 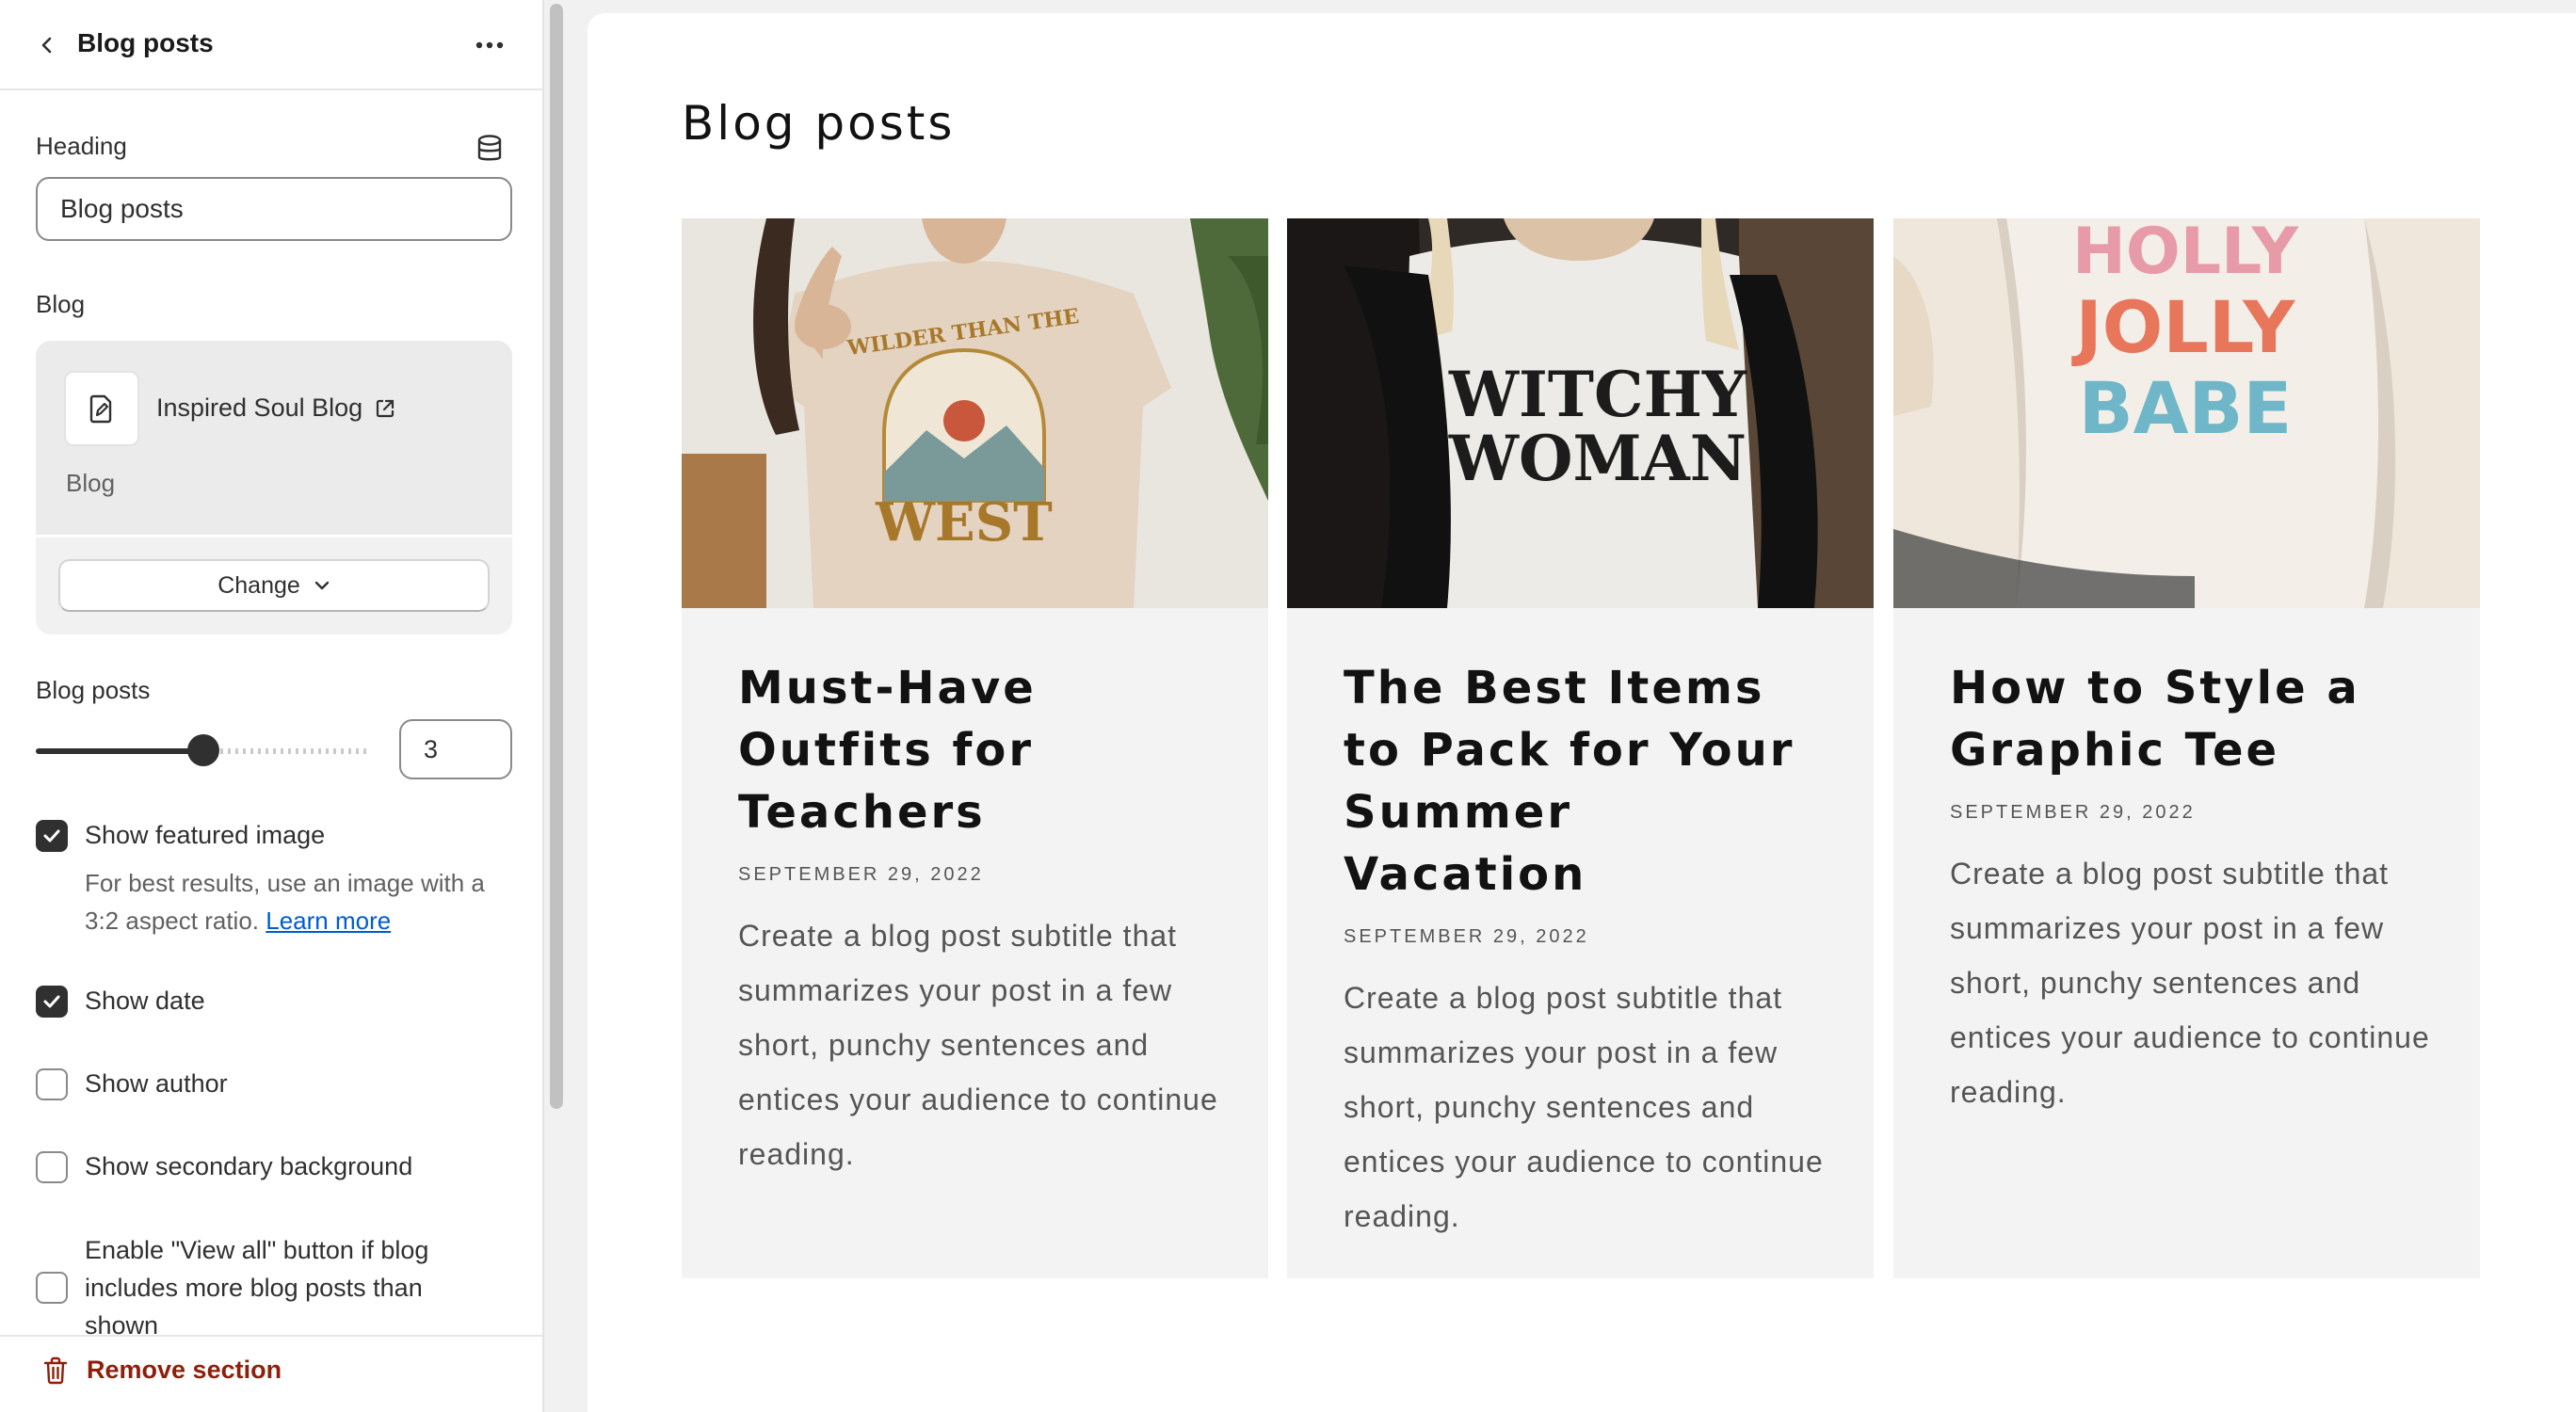 What do you see at coordinates (274, 536) in the screenshot?
I see `divider` at bounding box center [274, 536].